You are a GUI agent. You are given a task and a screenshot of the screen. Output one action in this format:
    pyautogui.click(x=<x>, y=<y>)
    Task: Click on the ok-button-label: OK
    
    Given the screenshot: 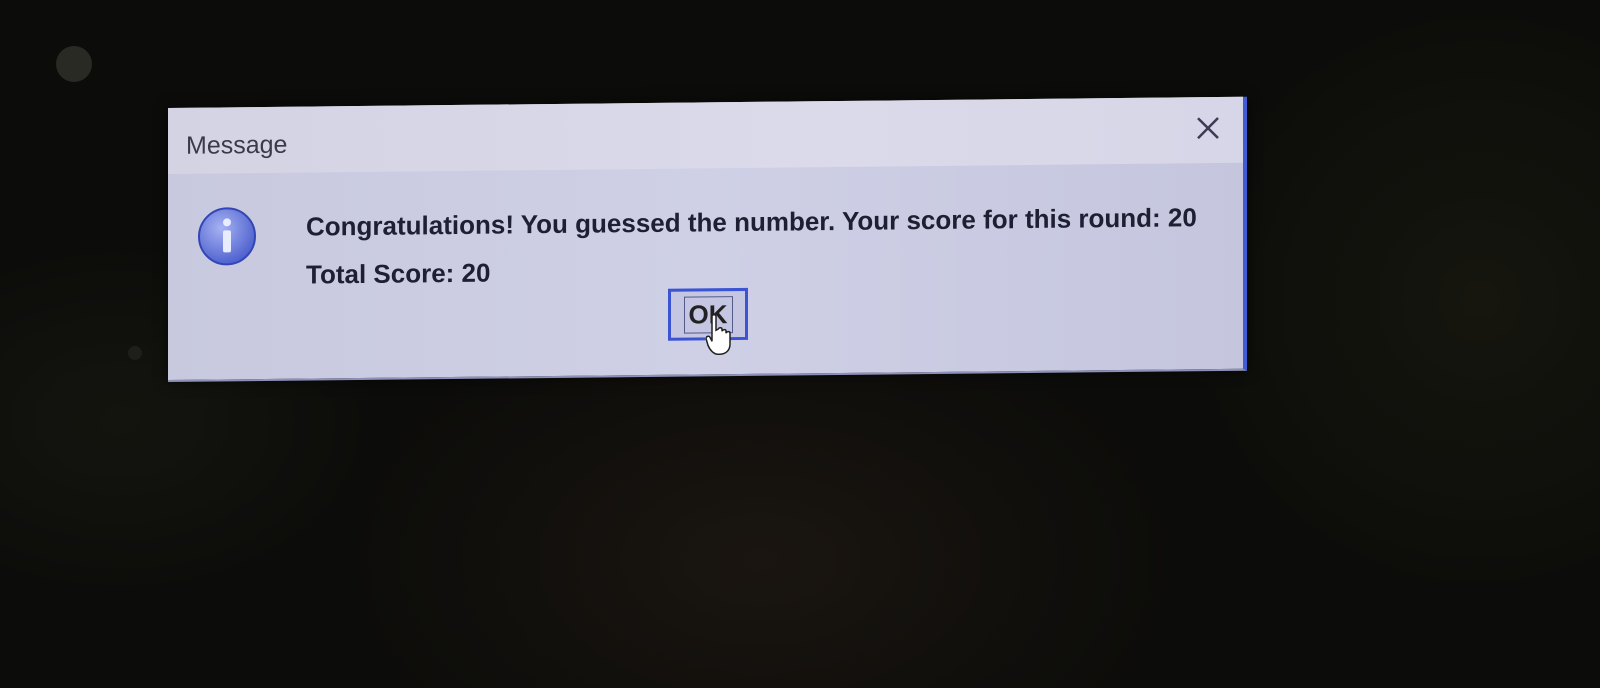 What is the action you would take?
    pyautogui.click(x=708, y=314)
    